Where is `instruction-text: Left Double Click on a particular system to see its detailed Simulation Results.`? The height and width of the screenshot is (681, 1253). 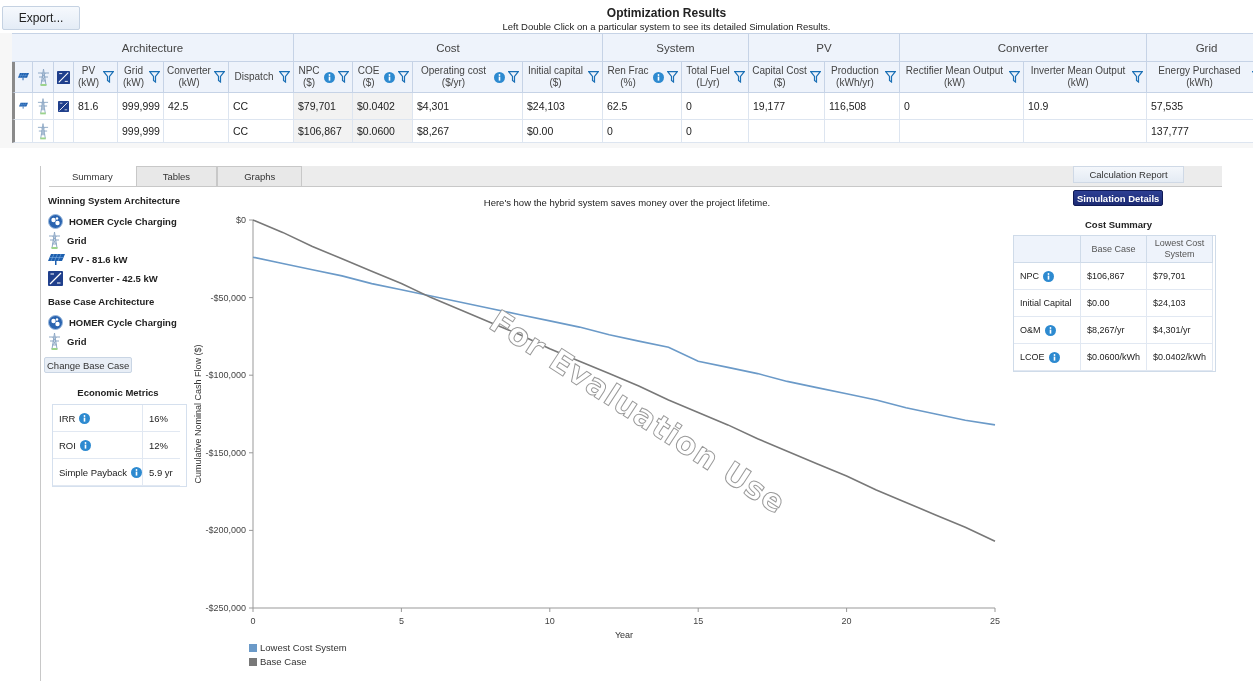
instruction-text: Left Double Click on a particular system to see its detailed Simulation Results. is located at coordinates (666, 26).